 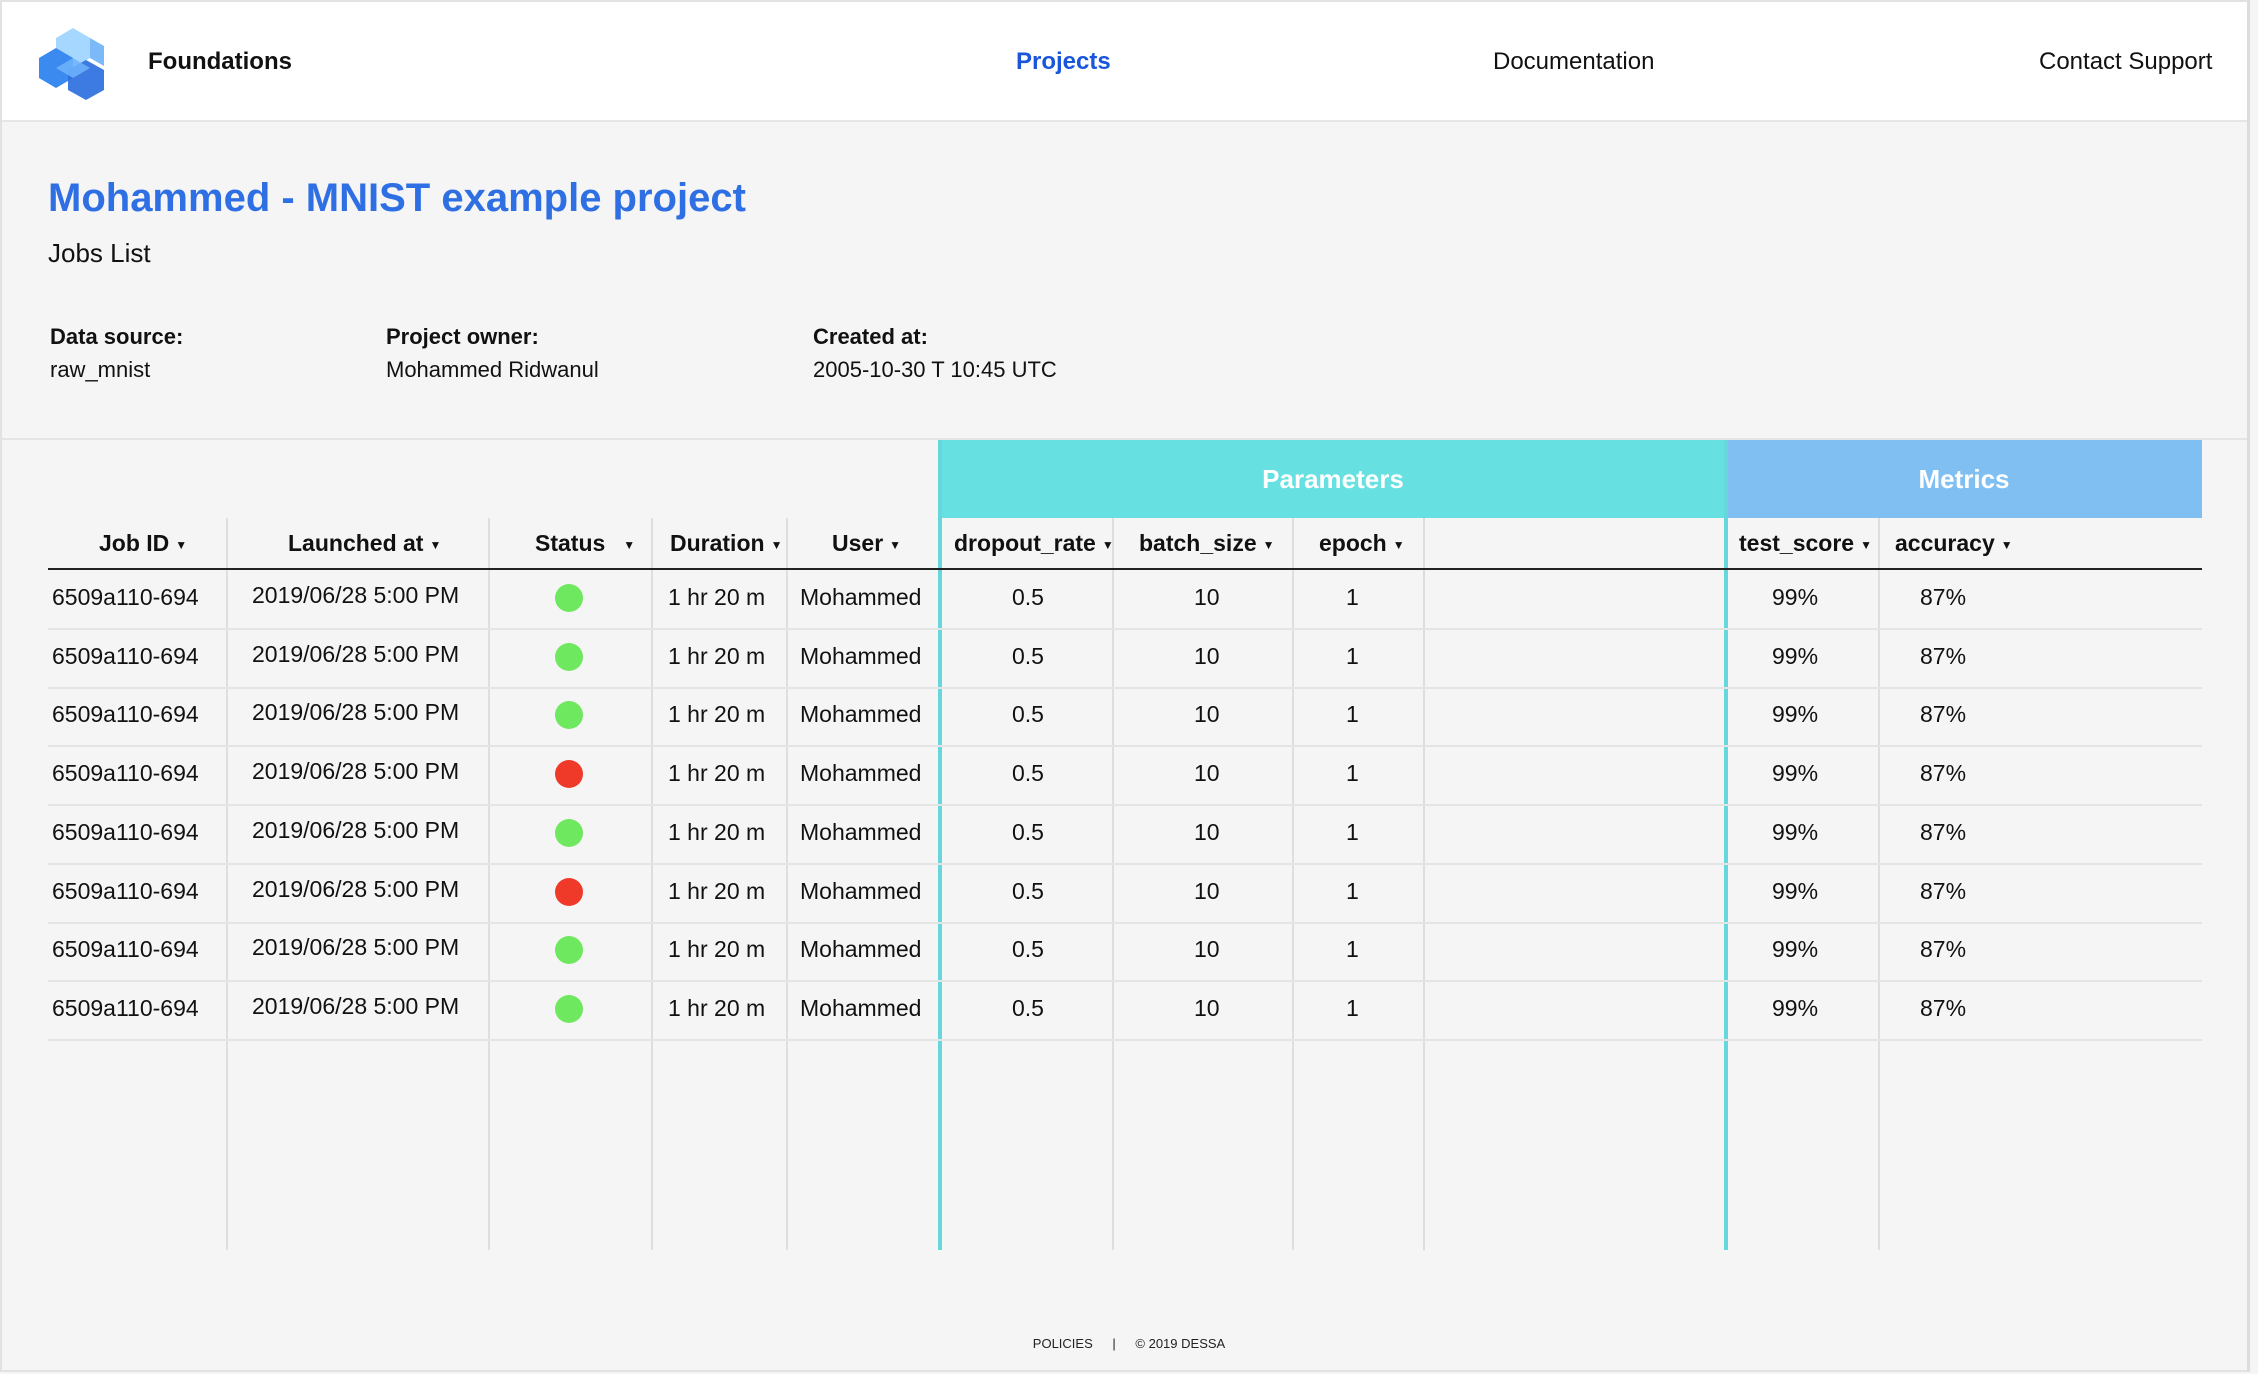 I want to click on col-header-job-id: Job ID ▼, so click(x=143, y=543).